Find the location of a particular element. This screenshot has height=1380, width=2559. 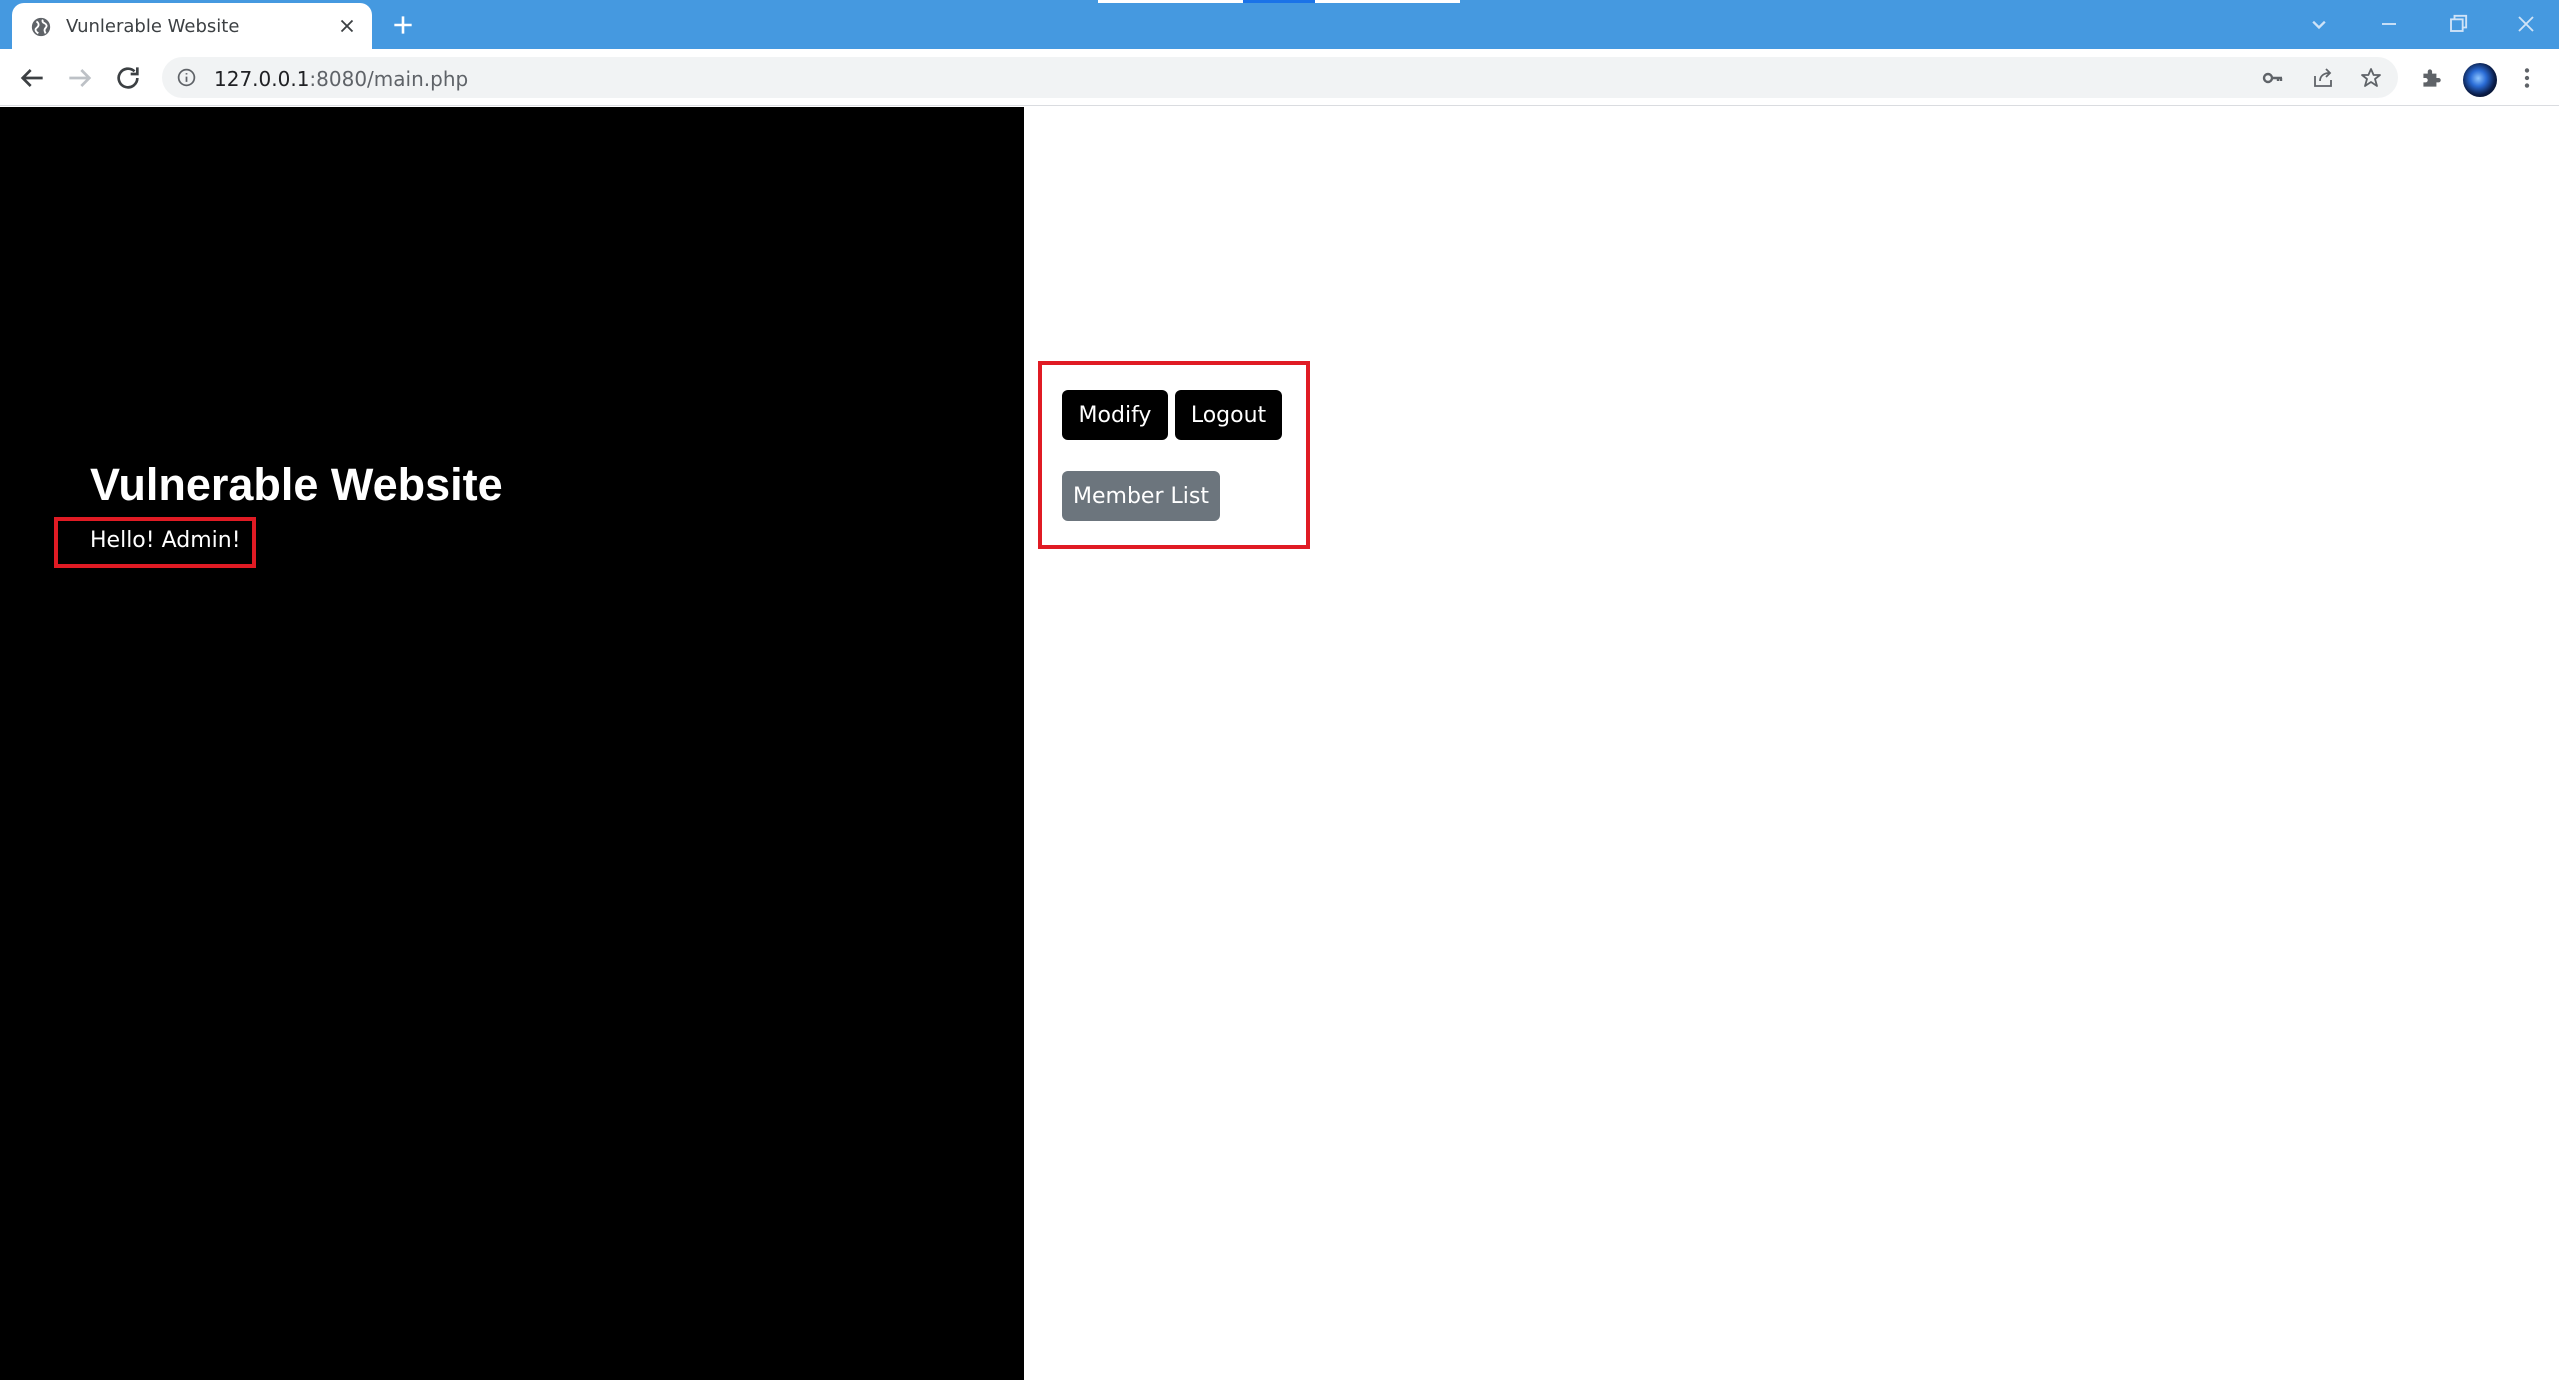

reload-icon is located at coordinates (128, 78).